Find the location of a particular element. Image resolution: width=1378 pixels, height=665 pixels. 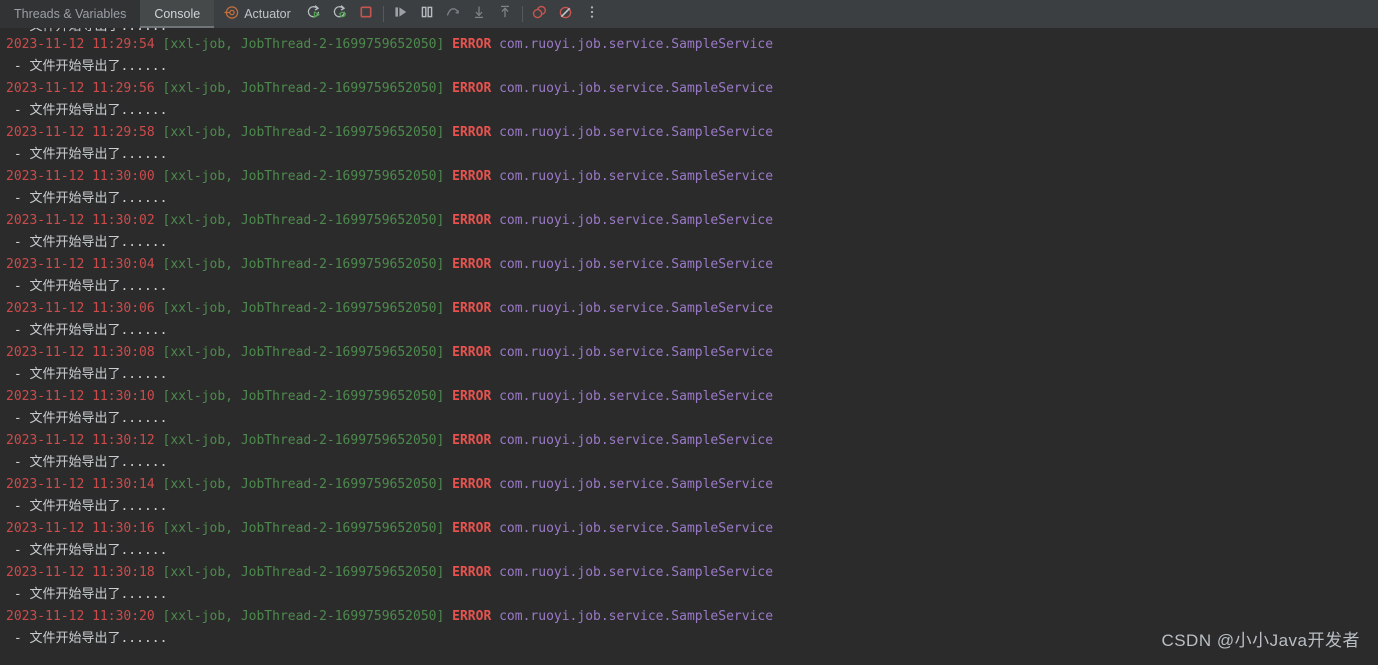

pause-icon is located at coordinates (427, 14).